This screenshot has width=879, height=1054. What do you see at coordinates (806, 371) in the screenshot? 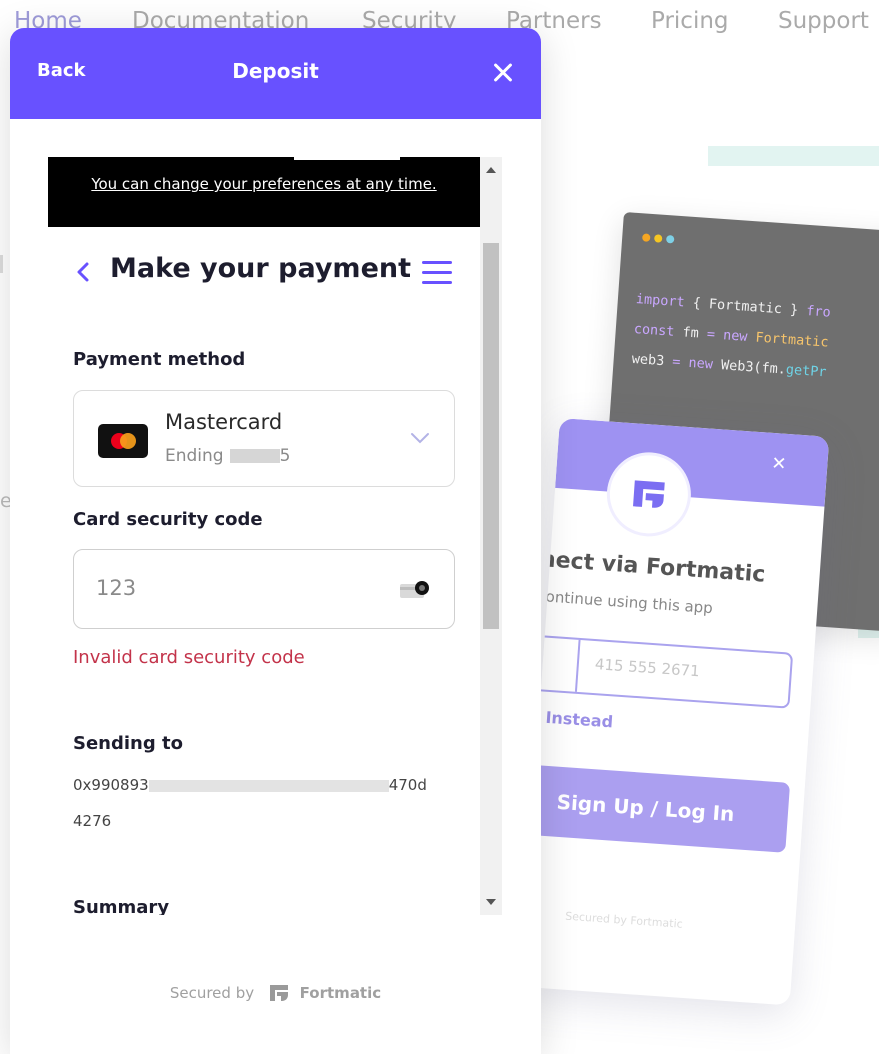
I see `code-token: getPr` at bounding box center [806, 371].